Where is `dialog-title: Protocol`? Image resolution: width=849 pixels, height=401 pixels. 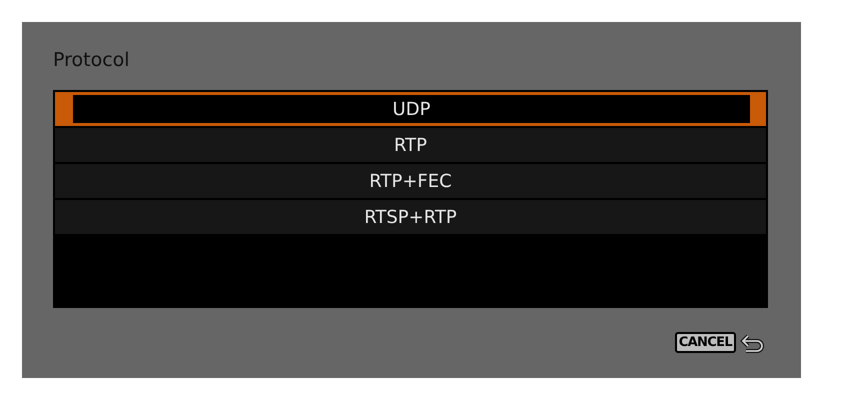 dialog-title: Protocol is located at coordinates (92, 60).